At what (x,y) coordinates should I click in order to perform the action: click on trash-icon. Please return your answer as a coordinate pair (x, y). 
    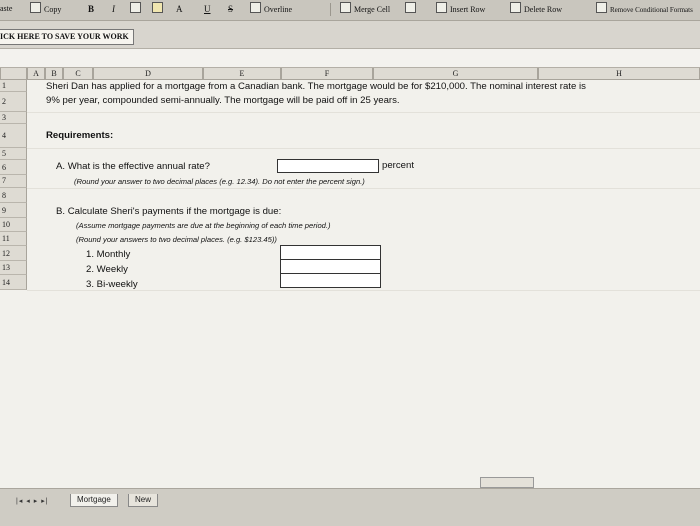
    Looking at the image, I should click on (601, 7).